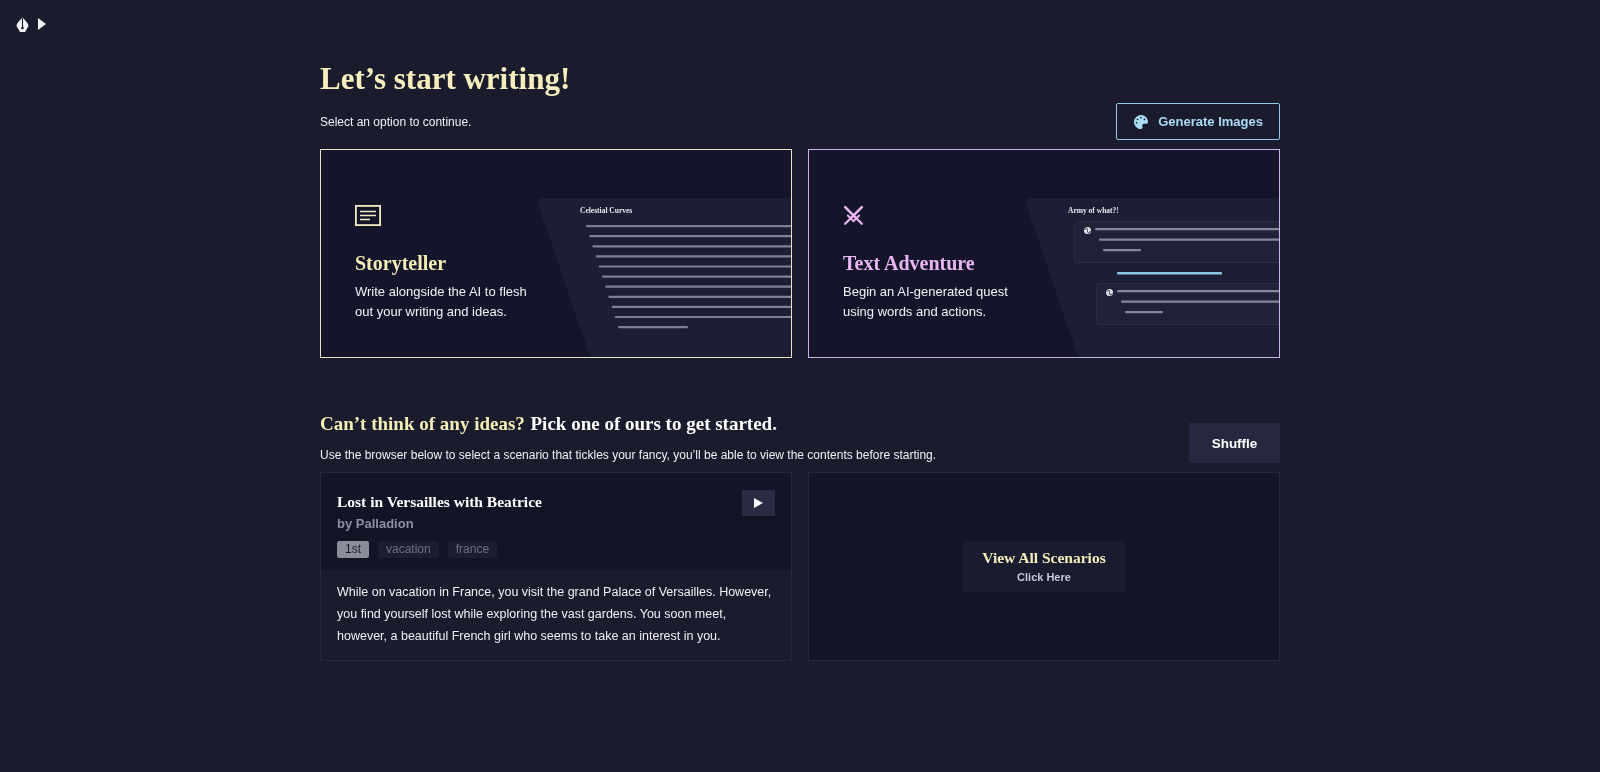 This screenshot has width=1600, height=772. What do you see at coordinates (445, 79) in the screenshot?
I see `page-title: Let’s start writing!` at bounding box center [445, 79].